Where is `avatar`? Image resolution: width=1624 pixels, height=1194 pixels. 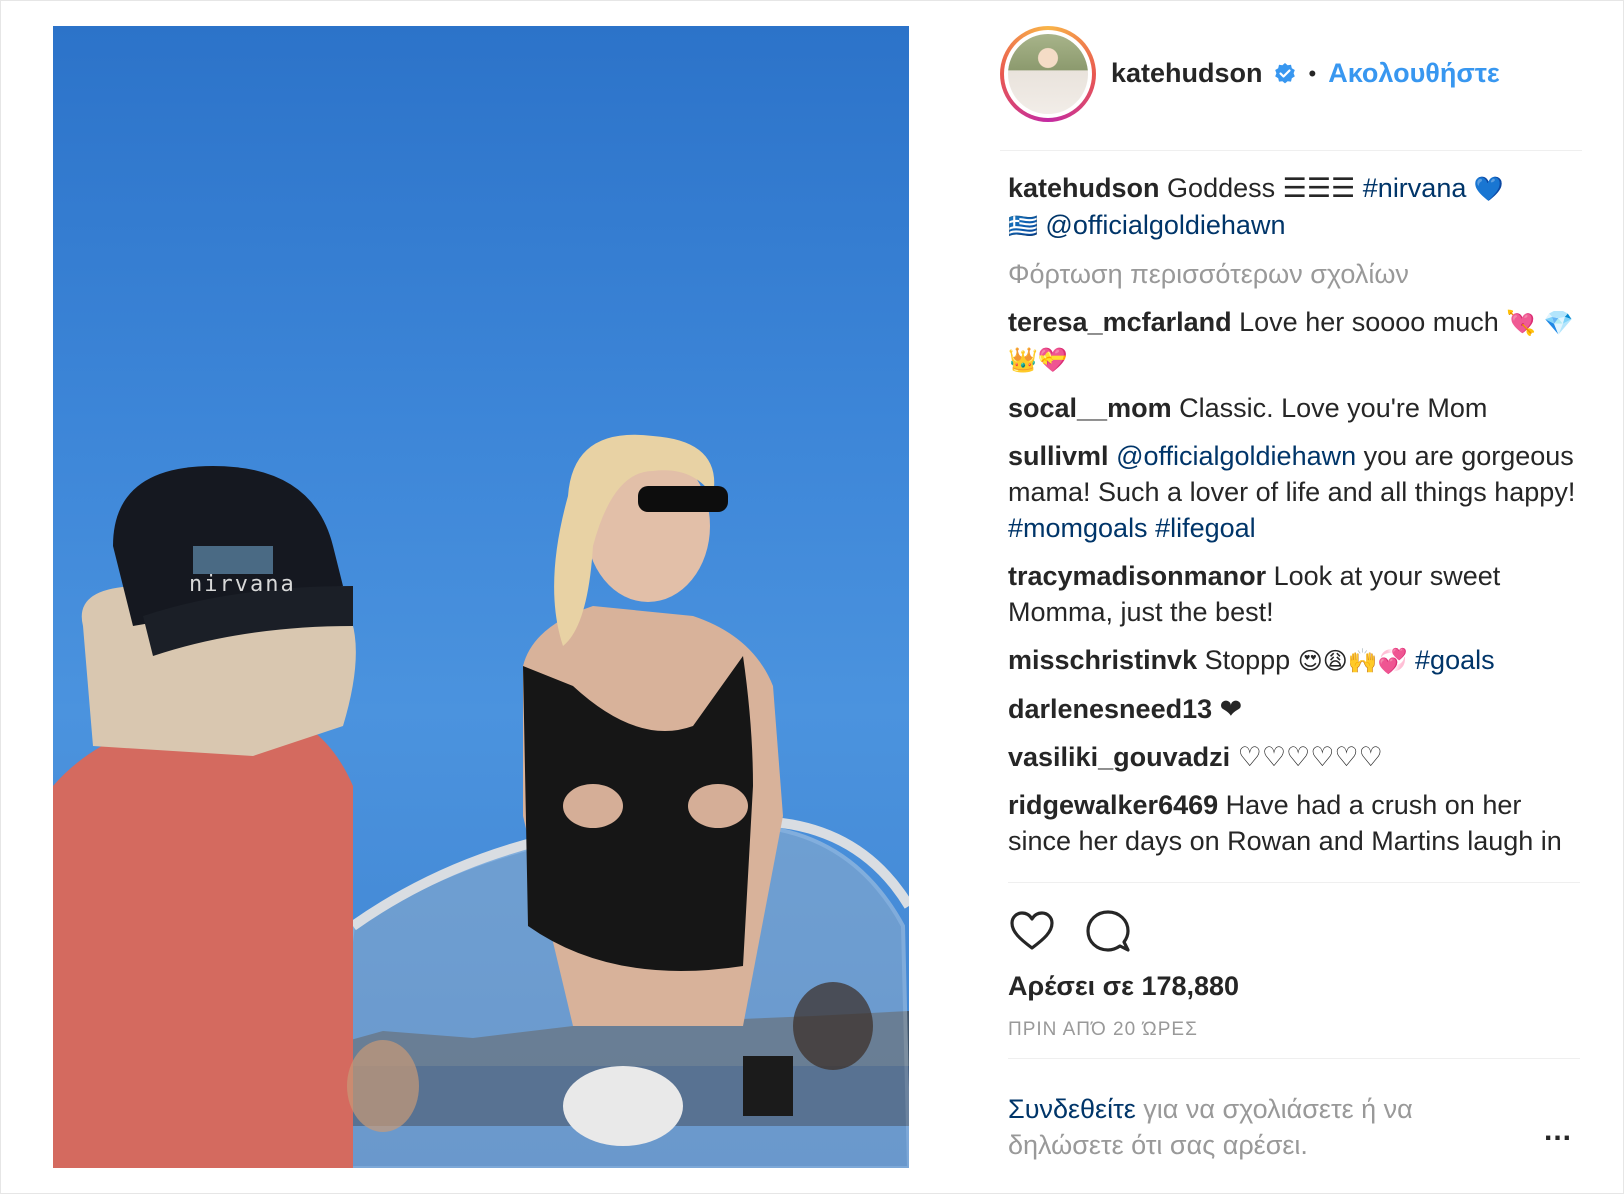
avatar is located at coordinates (1048, 74).